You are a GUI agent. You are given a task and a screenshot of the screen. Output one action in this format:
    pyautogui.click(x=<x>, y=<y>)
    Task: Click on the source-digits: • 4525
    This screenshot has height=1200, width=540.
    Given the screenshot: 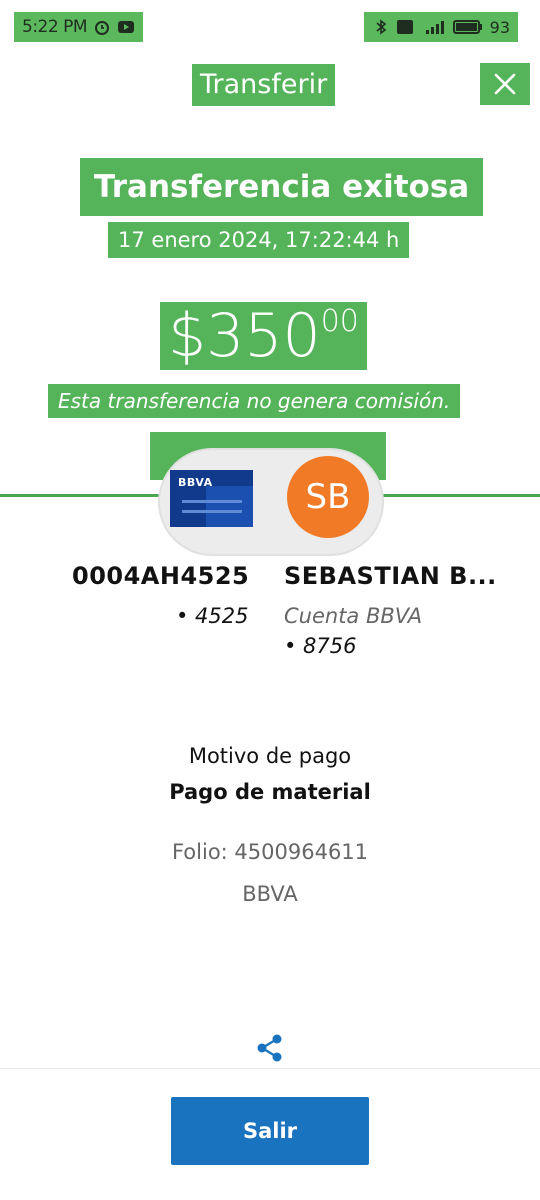 What is the action you would take?
    pyautogui.click(x=212, y=616)
    